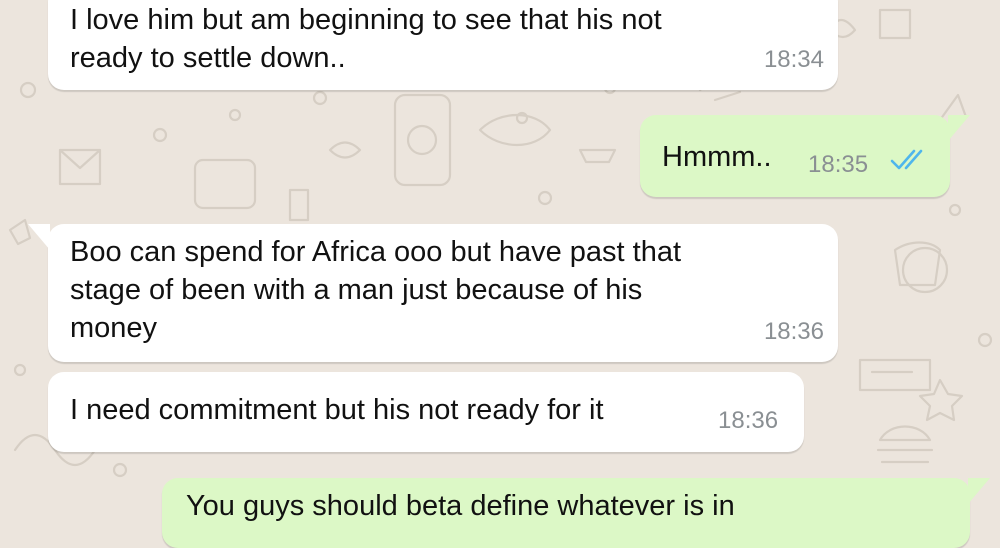 This screenshot has width=1000, height=548. What do you see at coordinates (208, 58) in the screenshot?
I see `message-text-line: ready to settle down..` at bounding box center [208, 58].